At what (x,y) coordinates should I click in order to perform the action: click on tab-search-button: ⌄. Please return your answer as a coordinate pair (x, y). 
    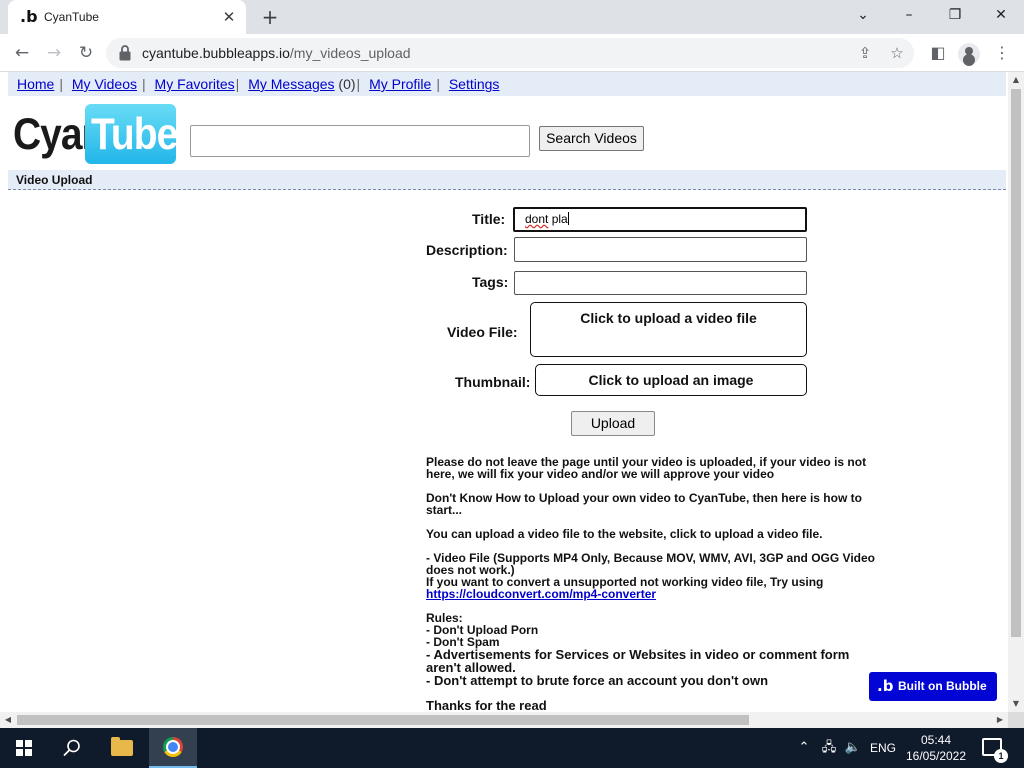
    Looking at the image, I should click on (863, 16).